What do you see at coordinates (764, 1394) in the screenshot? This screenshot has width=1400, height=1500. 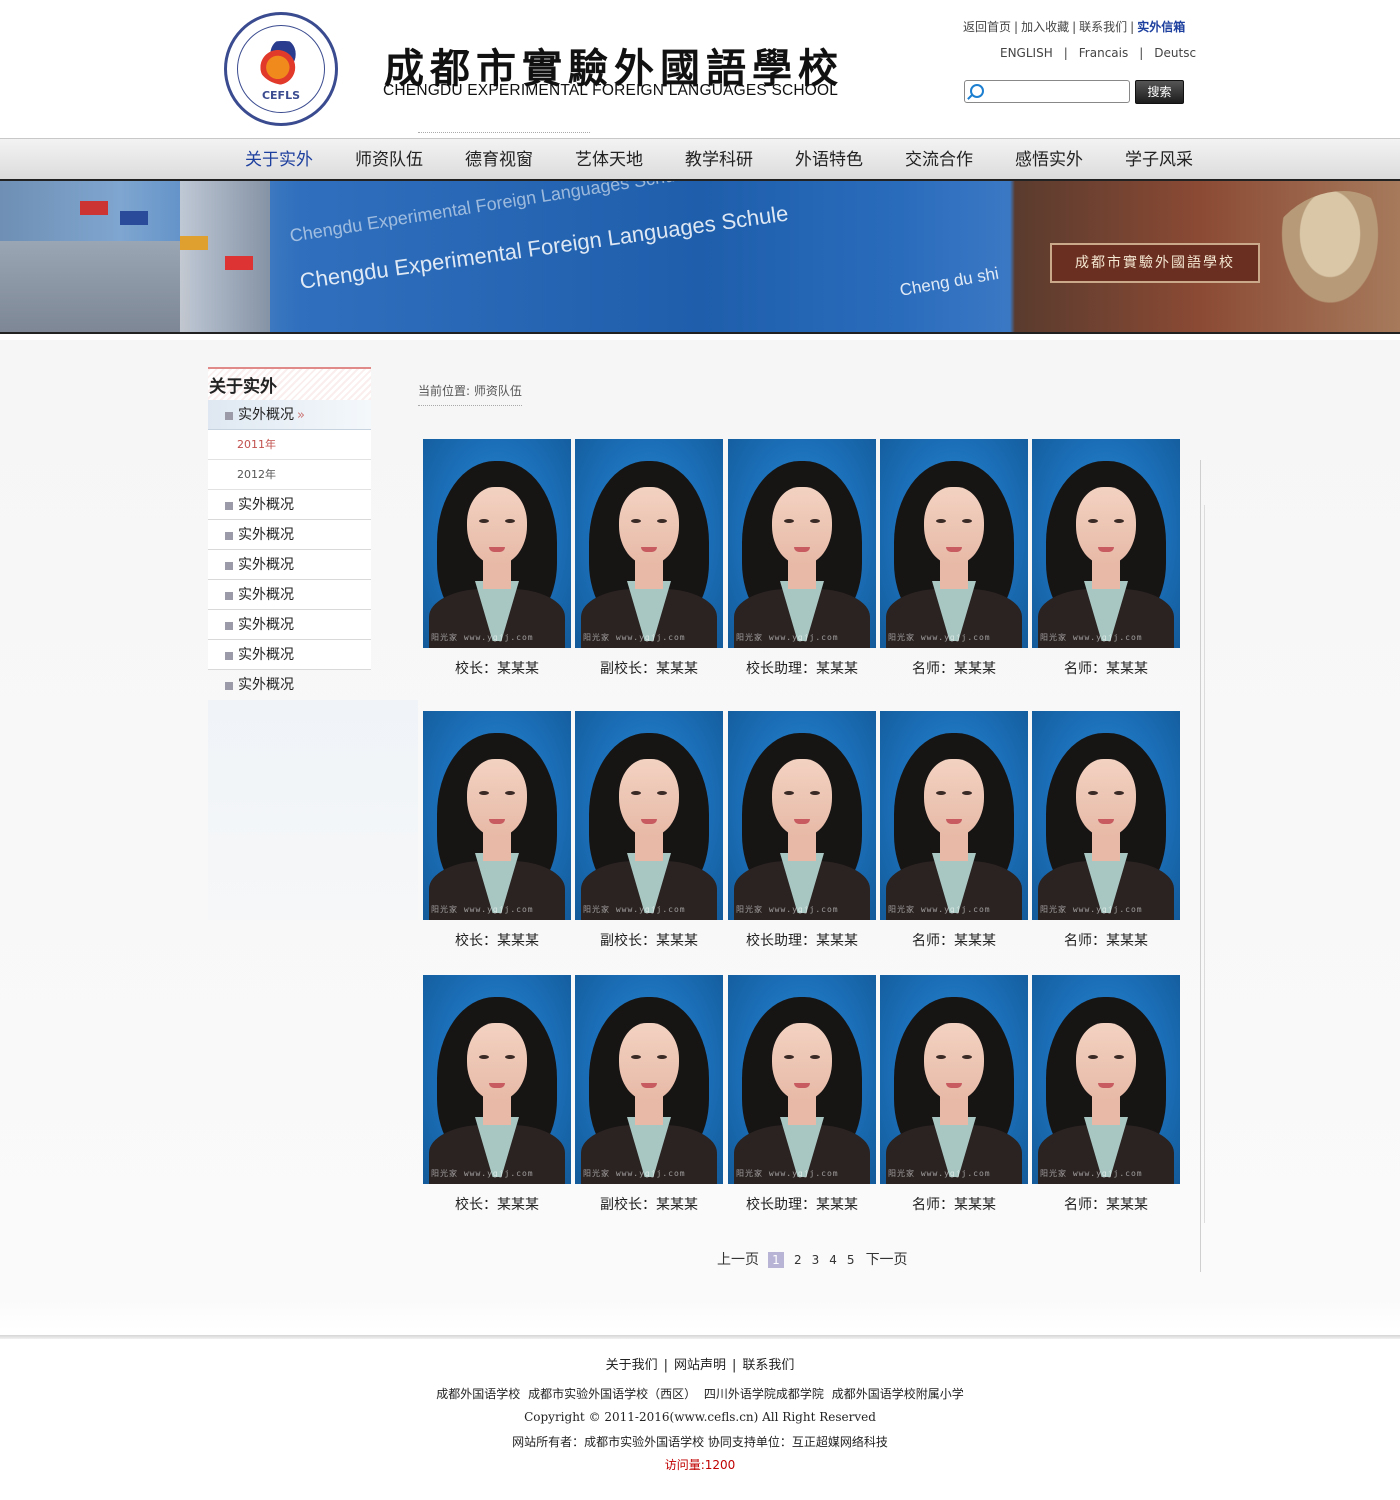 I see `footer-school-link: 四川外语学院成都学院` at bounding box center [764, 1394].